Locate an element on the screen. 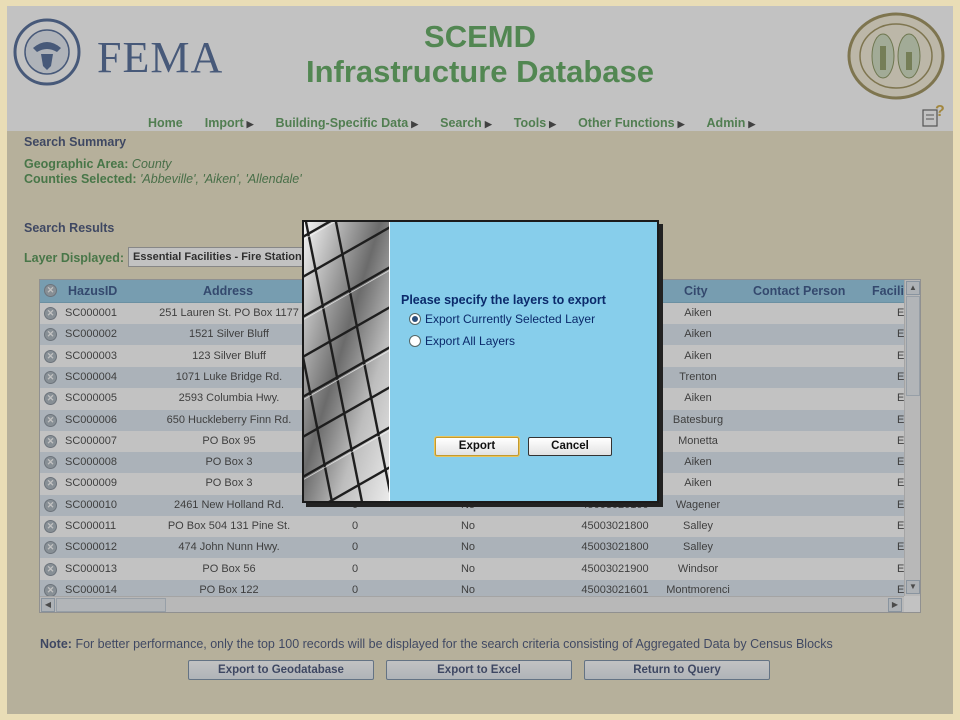  radio-export-all-layers-label: Export All Layers is located at coordinates (470, 341).